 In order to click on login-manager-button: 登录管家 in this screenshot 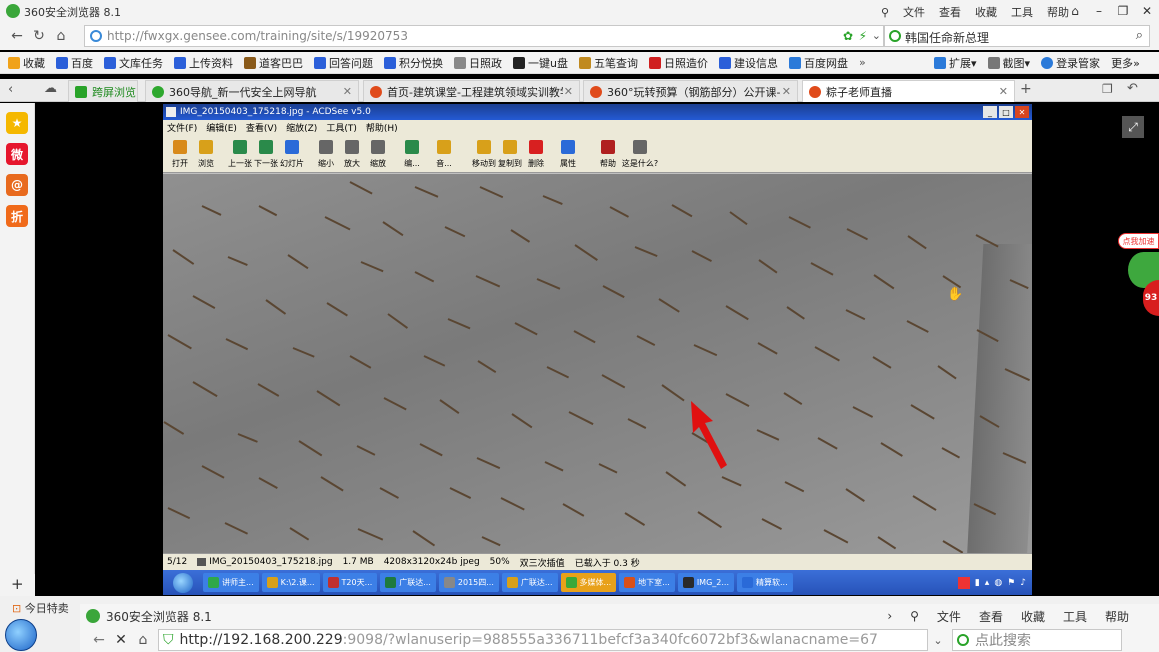, I will do `click(1070, 63)`.